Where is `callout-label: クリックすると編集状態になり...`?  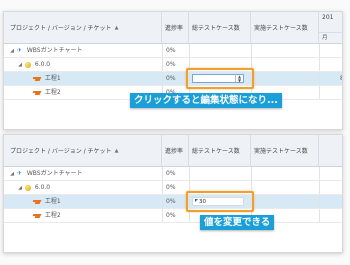
callout-label: クリックすると編集状態になり... is located at coordinates (206, 100).